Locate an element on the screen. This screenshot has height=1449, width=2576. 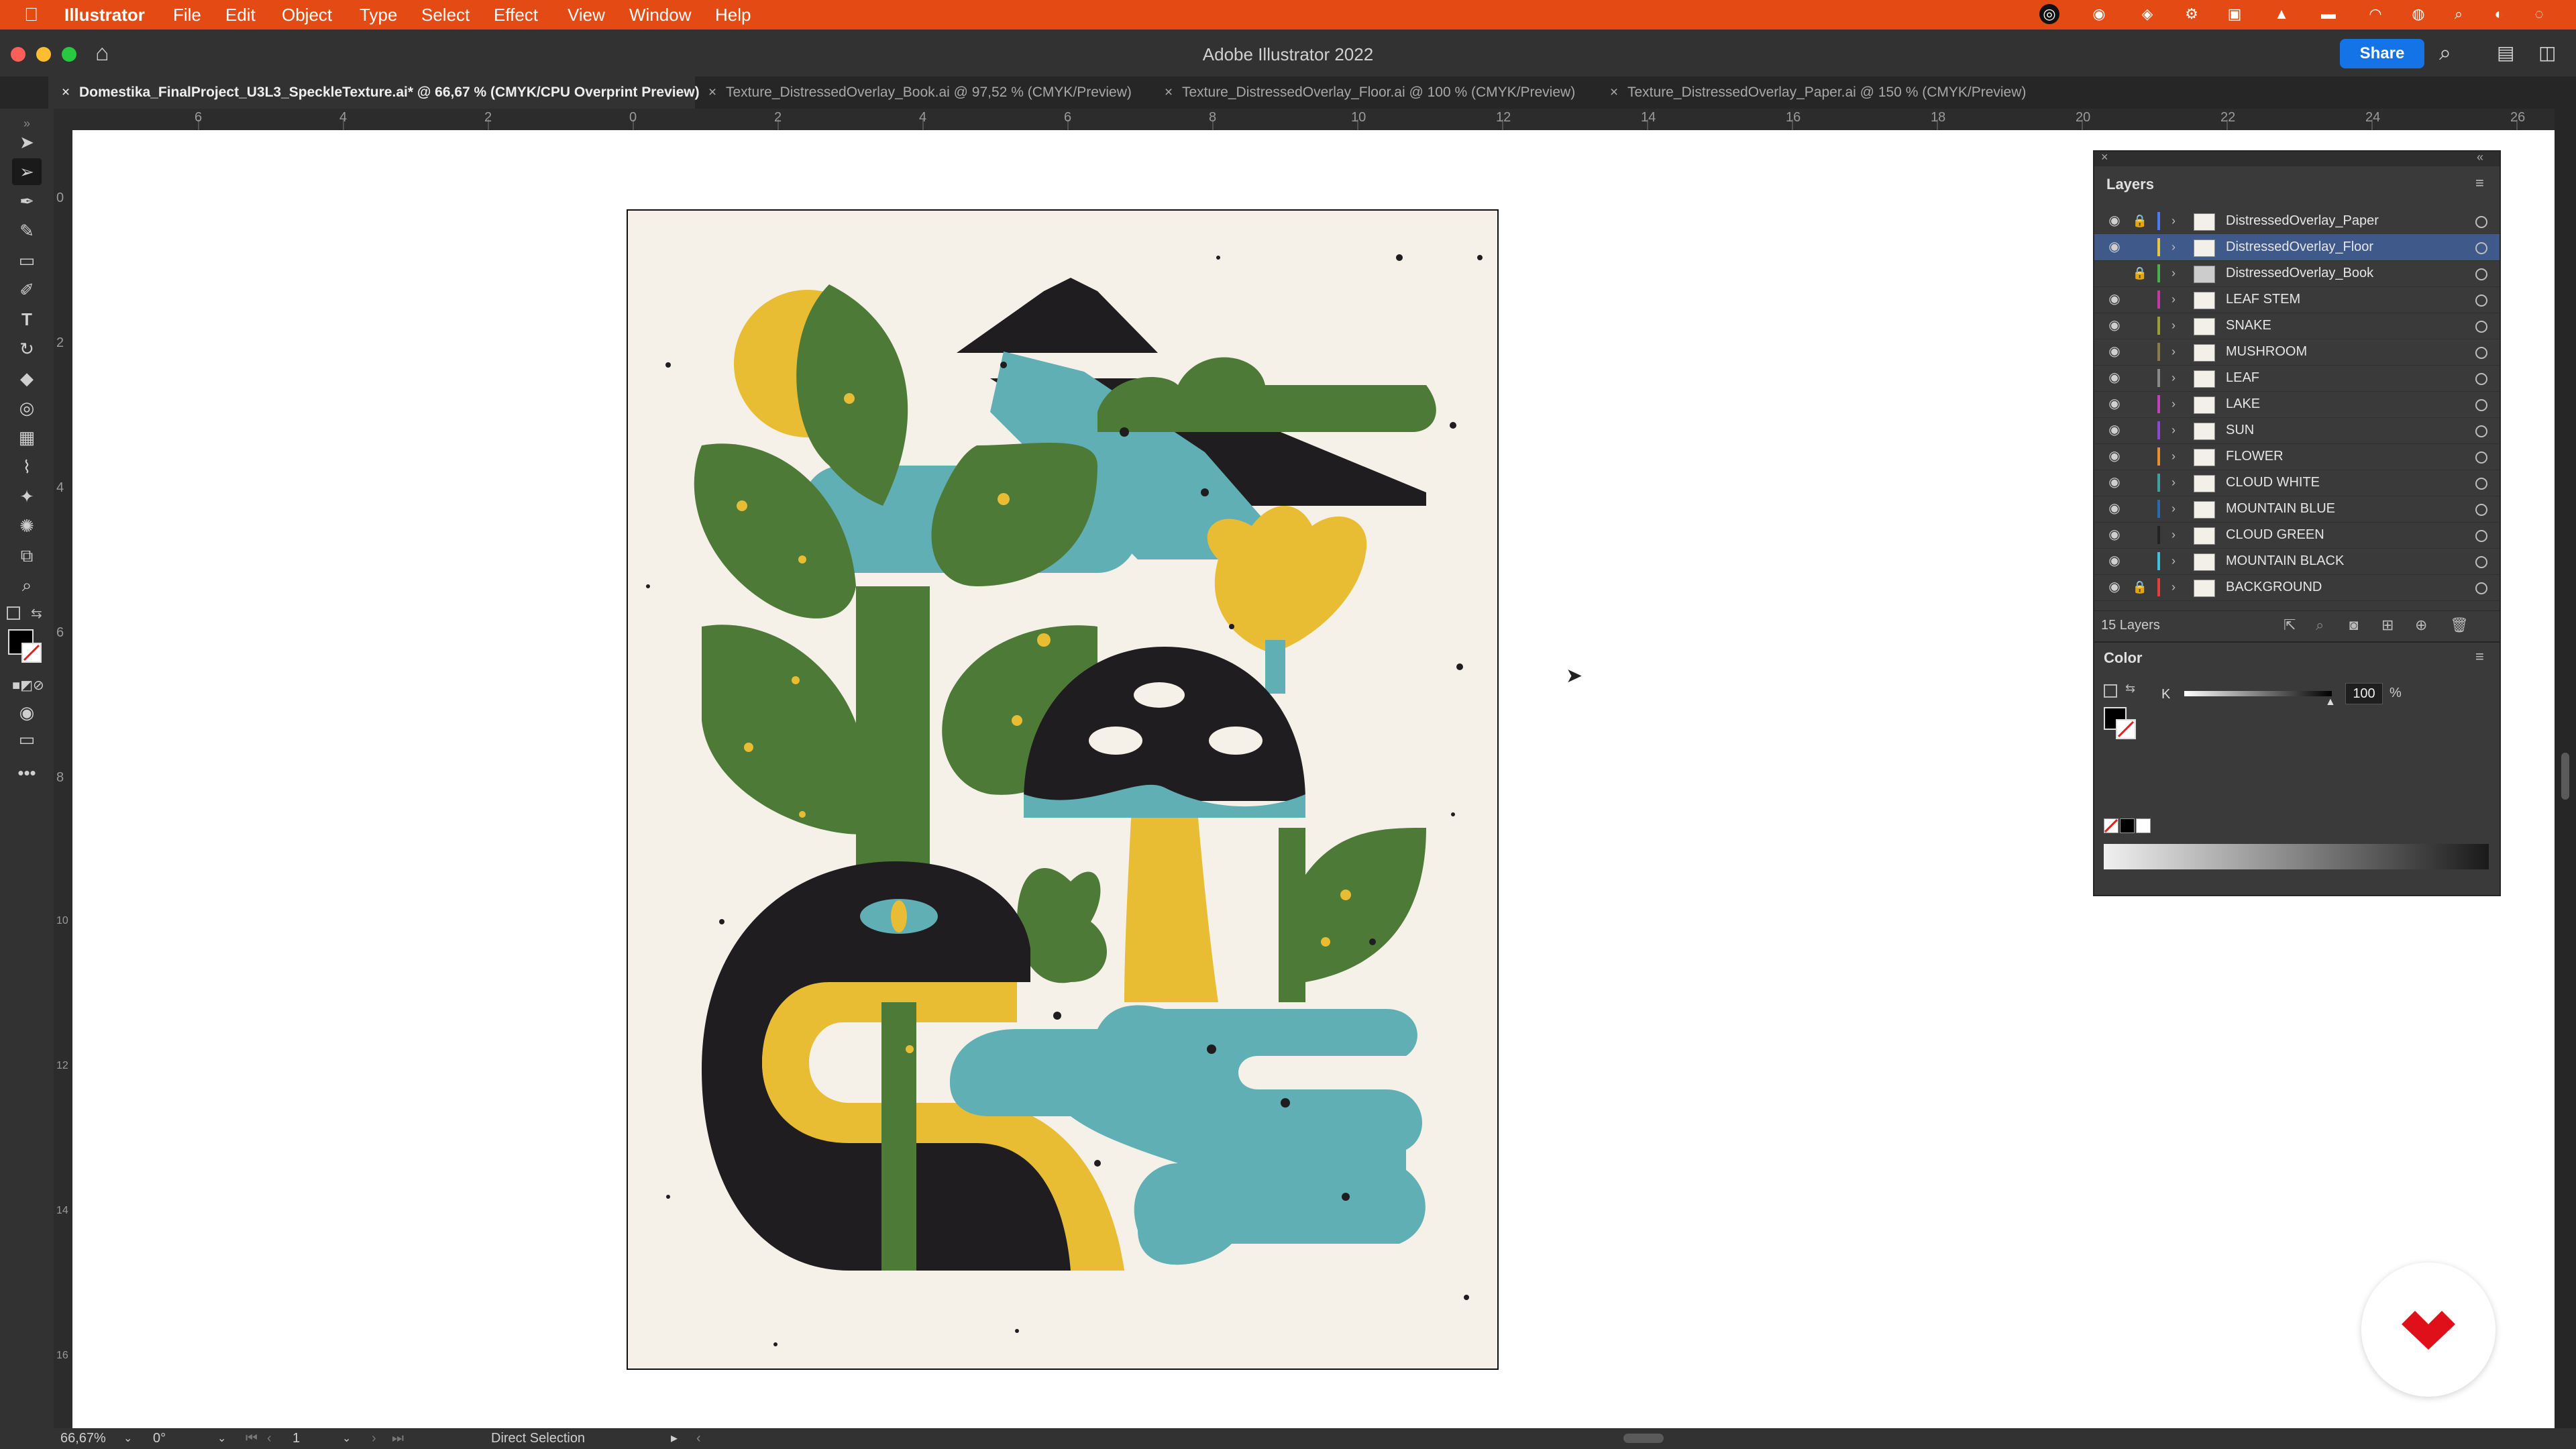
menu-edit: Edit is located at coordinates (240, 14).